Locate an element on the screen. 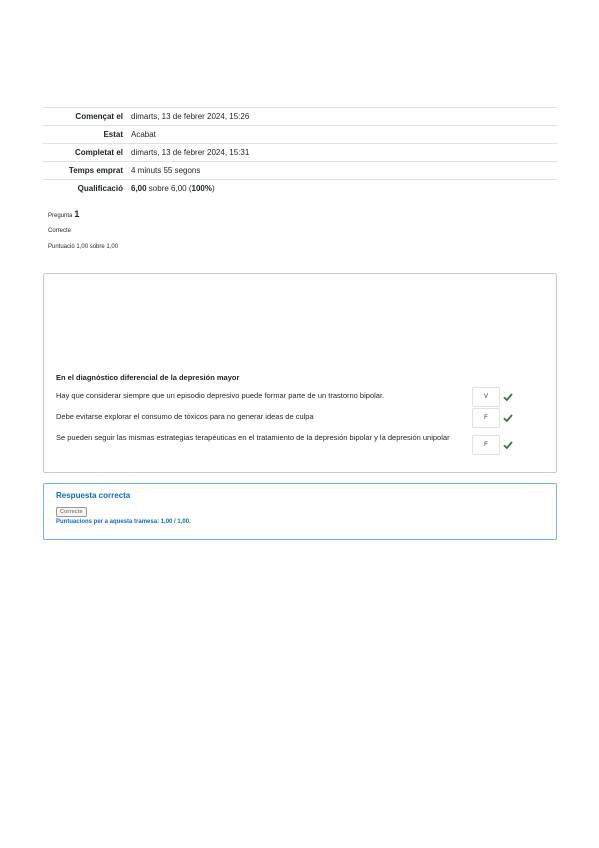  grade-percent: 100% is located at coordinates (201, 189).